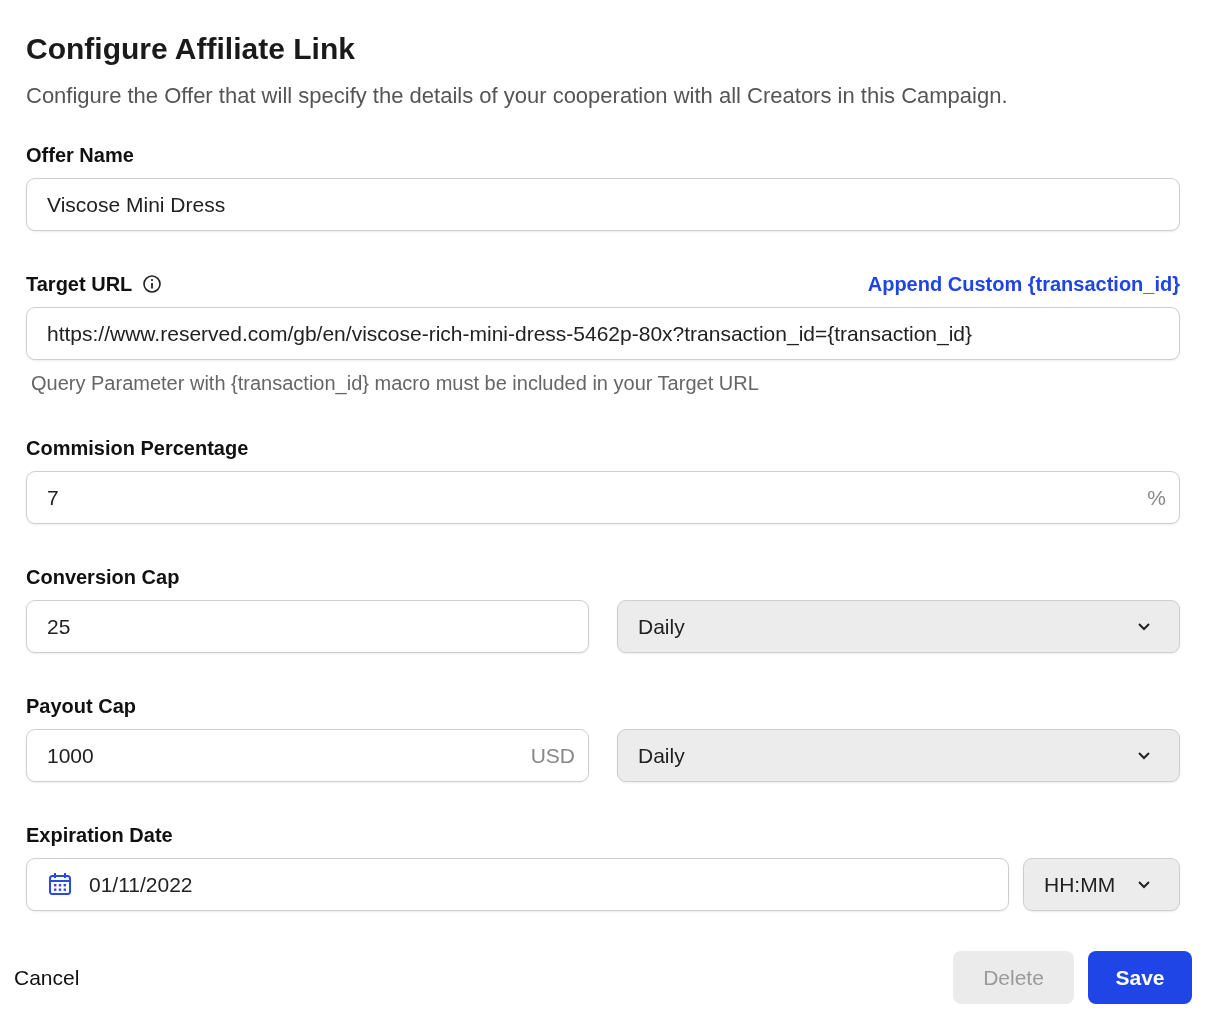  I want to click on date-input: 01/11/2022, so click(517, 884).